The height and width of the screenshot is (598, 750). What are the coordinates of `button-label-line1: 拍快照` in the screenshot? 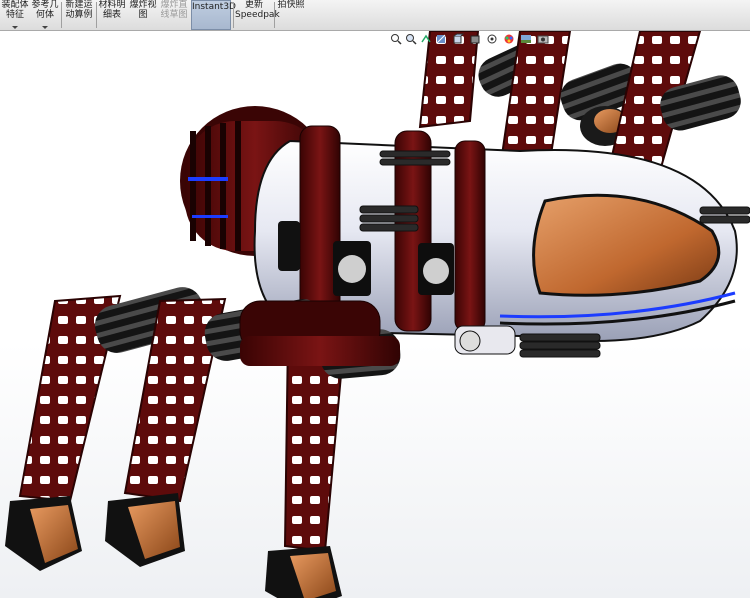 It's located at (291, 5).